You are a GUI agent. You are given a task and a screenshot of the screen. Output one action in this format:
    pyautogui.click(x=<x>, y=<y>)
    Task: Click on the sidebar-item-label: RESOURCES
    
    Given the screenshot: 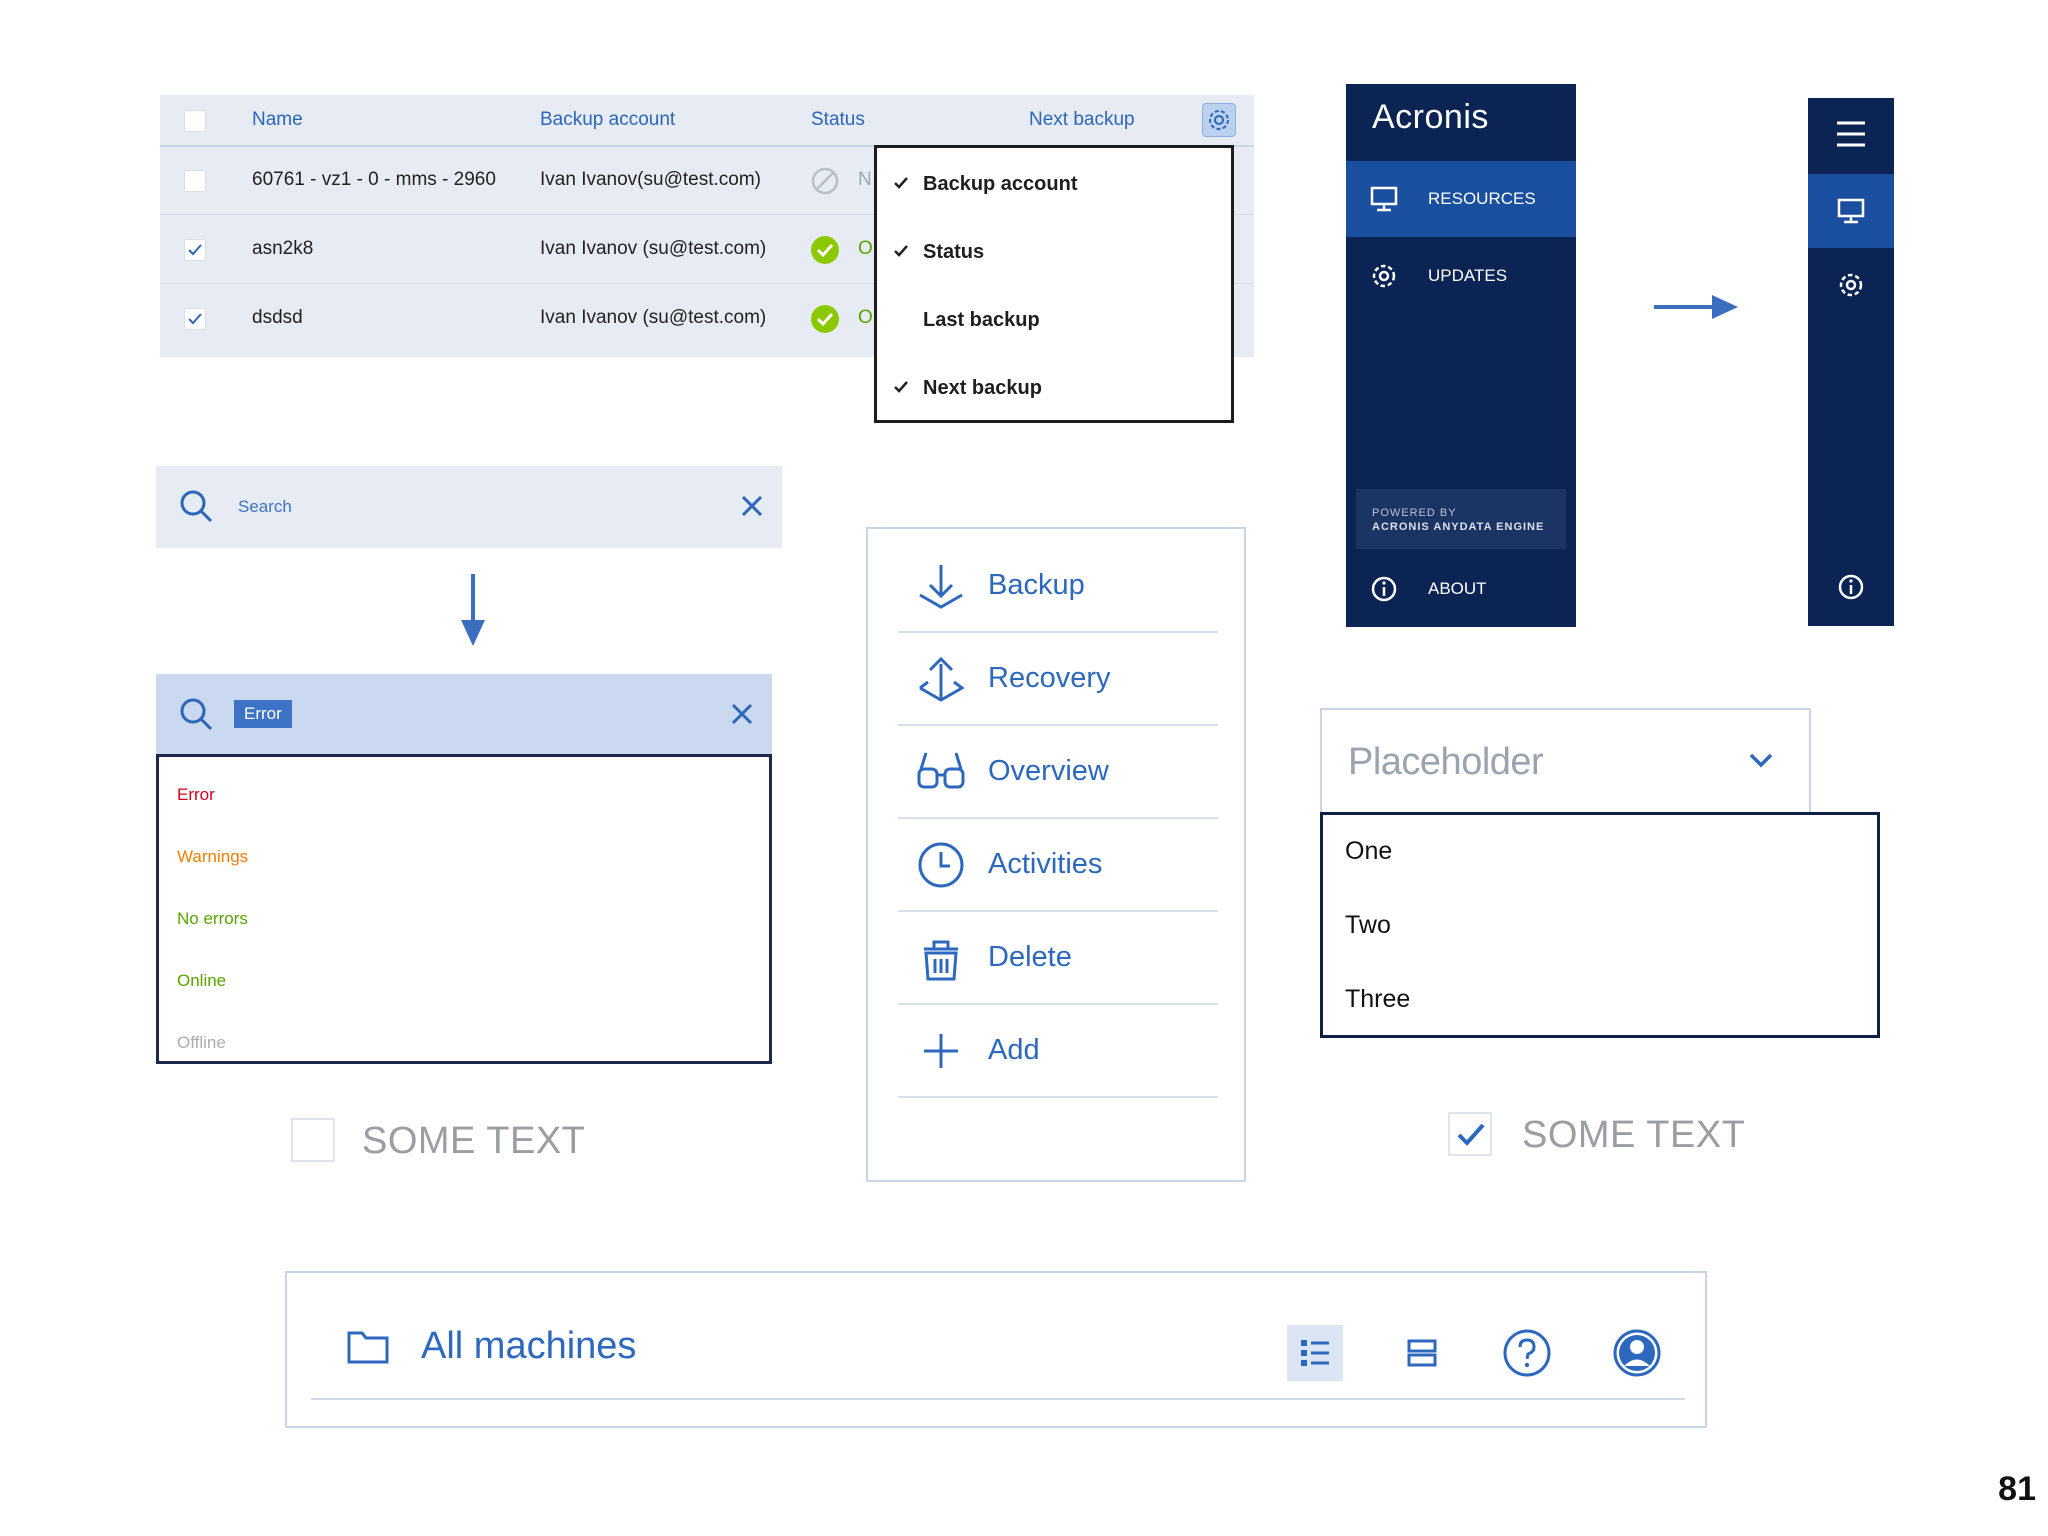 What is the action you would take?
    pyautogui.click(x=1482, y=198)
    